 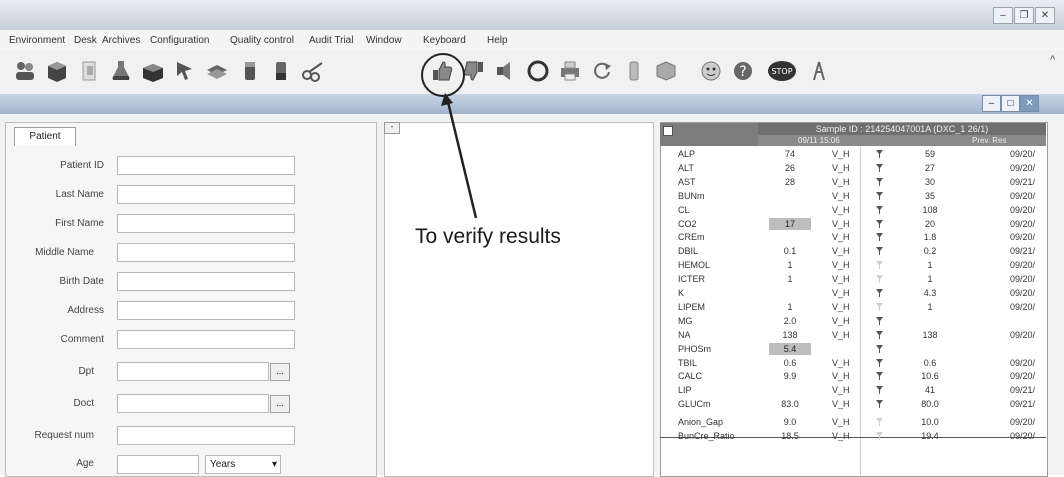 What do you see at coordinates (853, 376) in the screenshot?
I see `result-row: CALC 9.9 V_H 10.6 09/20/` at bounding box center [853, 376].